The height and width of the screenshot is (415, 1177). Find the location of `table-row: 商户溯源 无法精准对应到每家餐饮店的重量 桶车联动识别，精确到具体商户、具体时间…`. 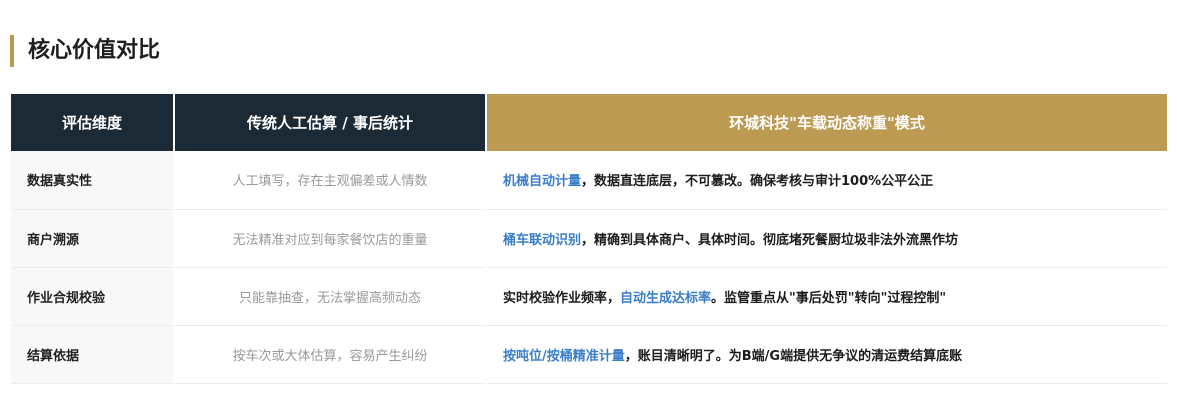

table-row: 商户溯源 无法精准对应到每家餐饮店的重量 桶车联动识别，精确到具体商户、具体时间… is located at coordinates (589, 238).